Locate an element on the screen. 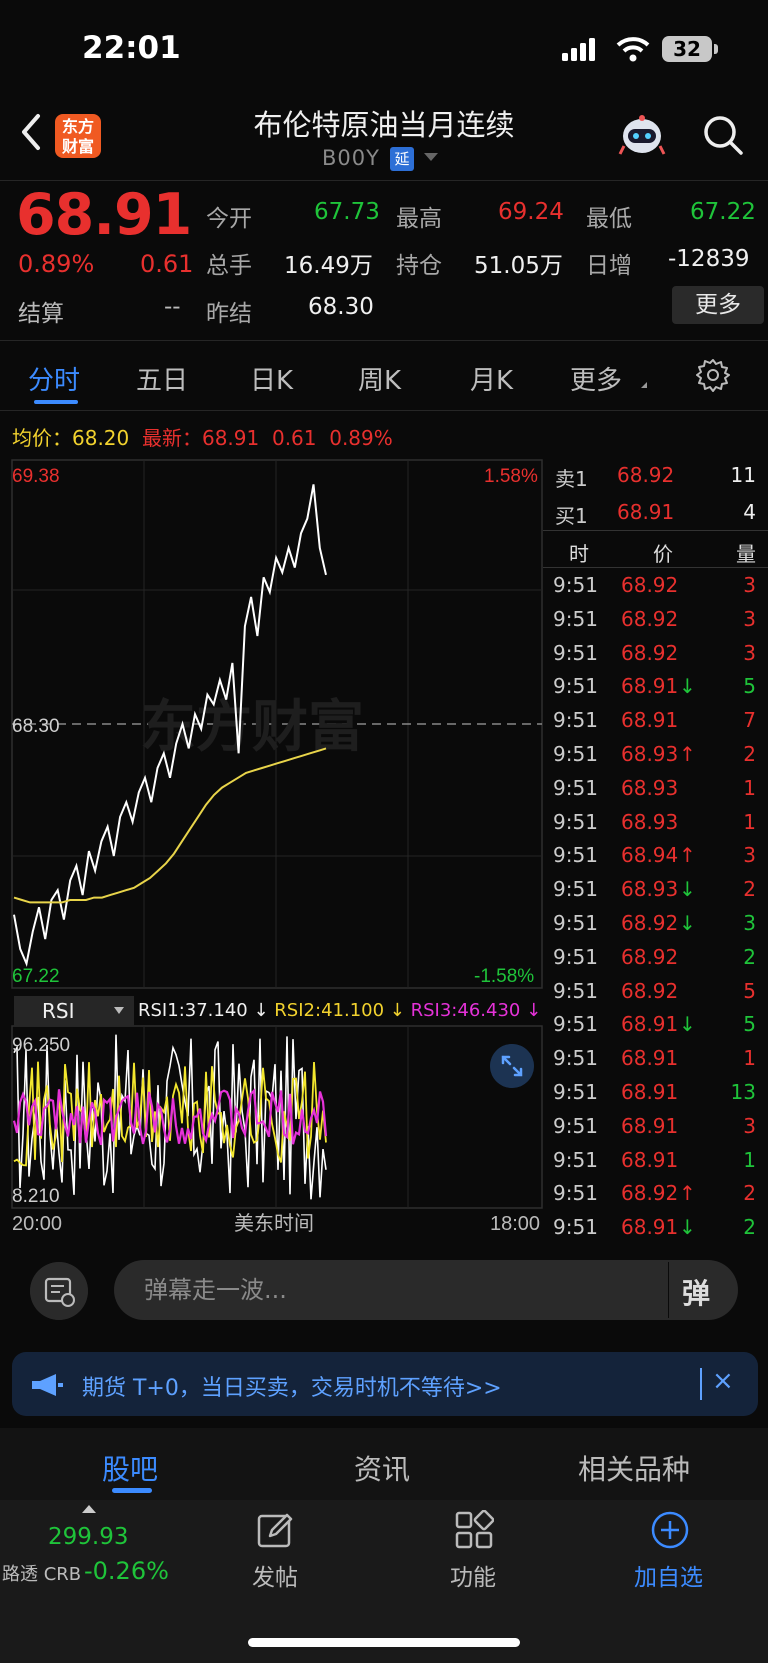 This screenshot has width=768, height=1663. tab-intraday: 分时 is located at coordinates (54, 378).